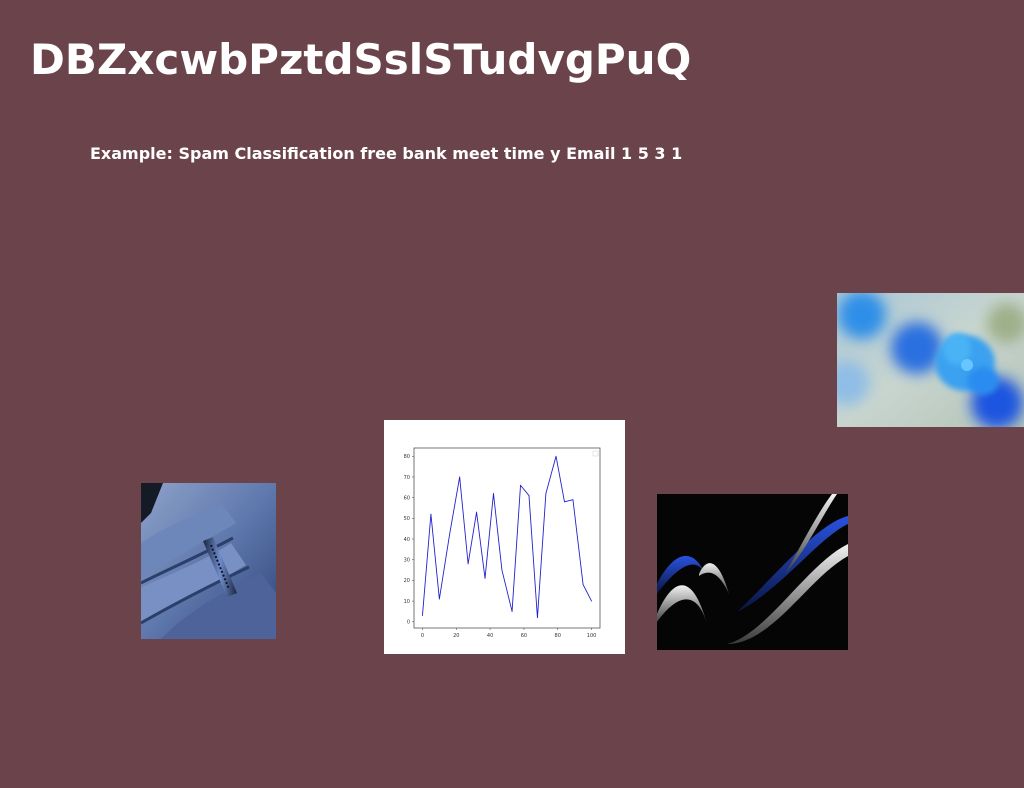 This screenshot has height=788, width=1024. I want to click on x-tick-label: 60, so click(524, 636).